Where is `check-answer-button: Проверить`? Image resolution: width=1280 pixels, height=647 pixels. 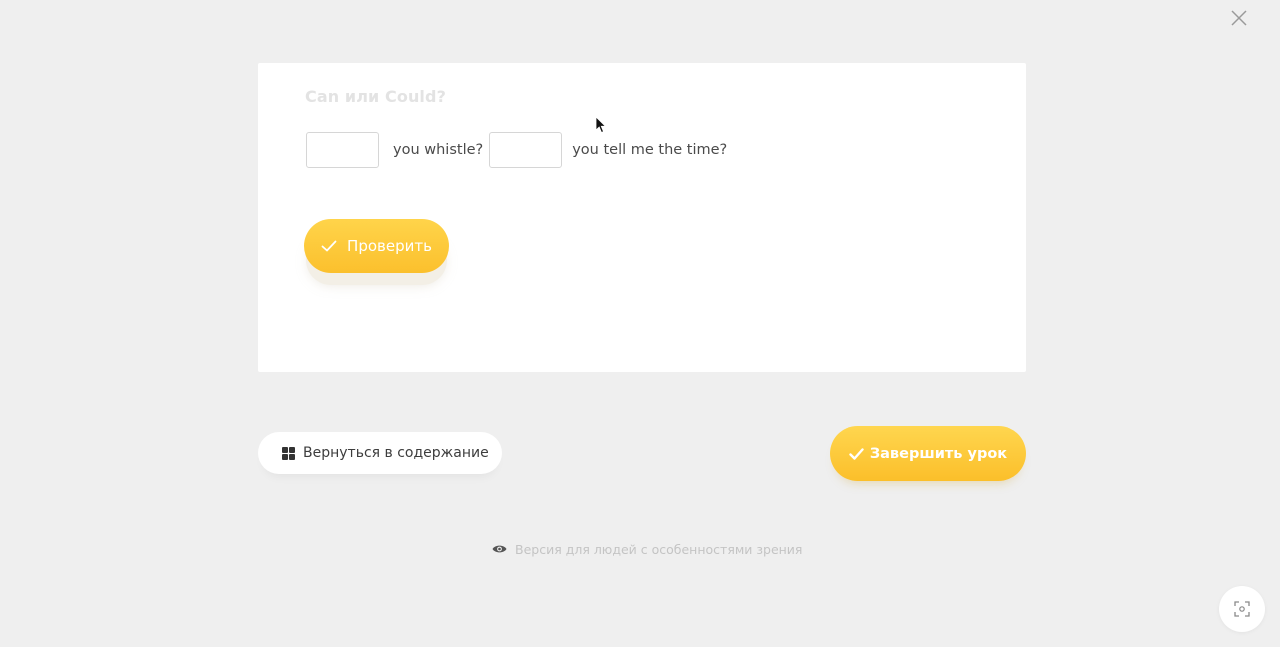
check-answer-button: Проверить is located at coordinates (376, 246).